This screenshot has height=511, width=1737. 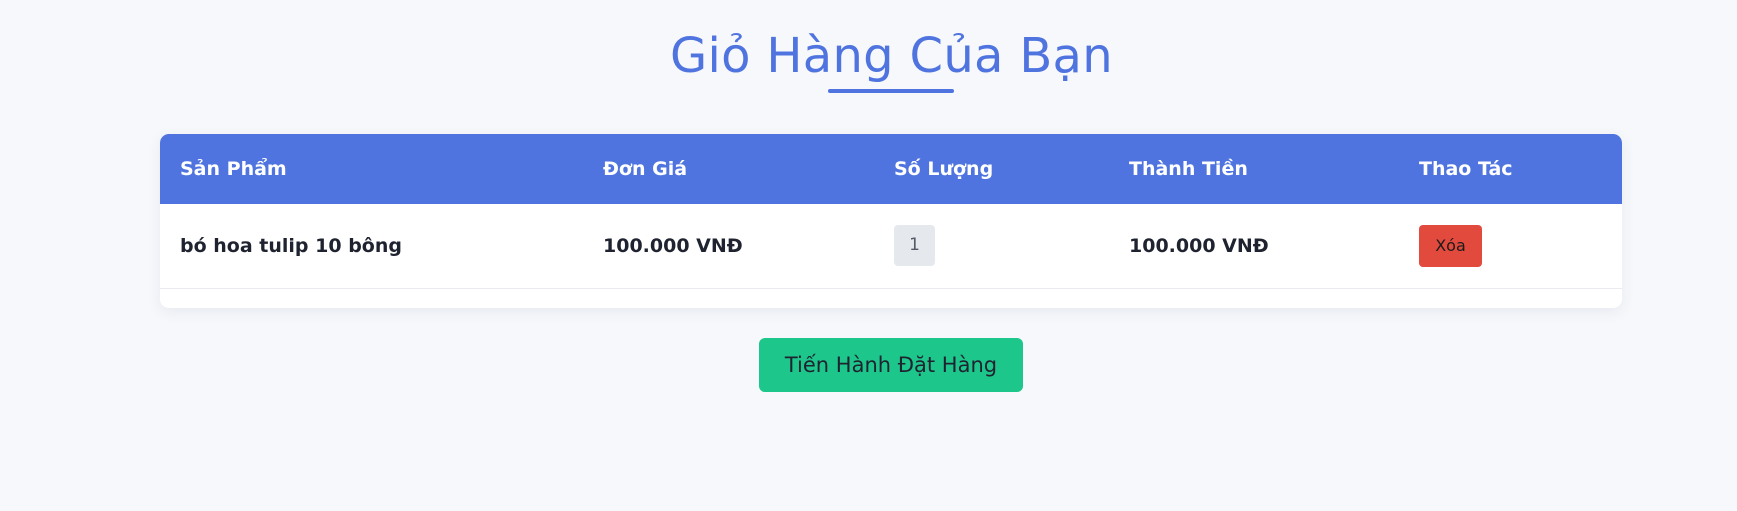 I want to click on place-order-button: Tiến Hành Đặt Hàng, so click(x=891, y=365).